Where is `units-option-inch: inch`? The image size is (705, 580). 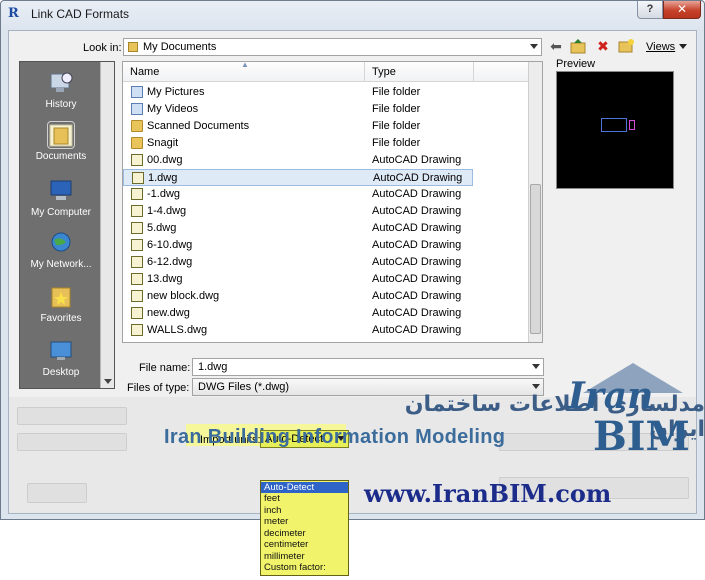
units-option-inch: inch is located at coordinates (304, 510).